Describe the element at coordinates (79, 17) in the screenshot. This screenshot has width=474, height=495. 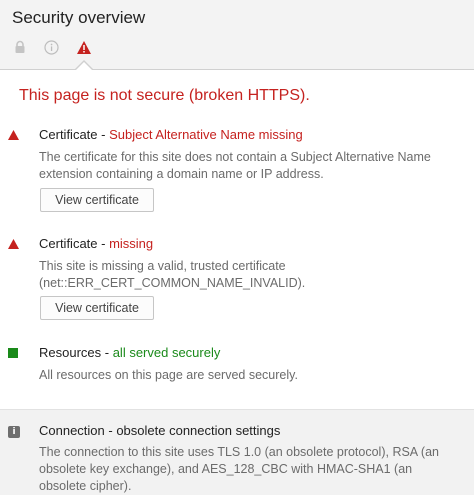
I see `panel-title: Security overview` at that location.